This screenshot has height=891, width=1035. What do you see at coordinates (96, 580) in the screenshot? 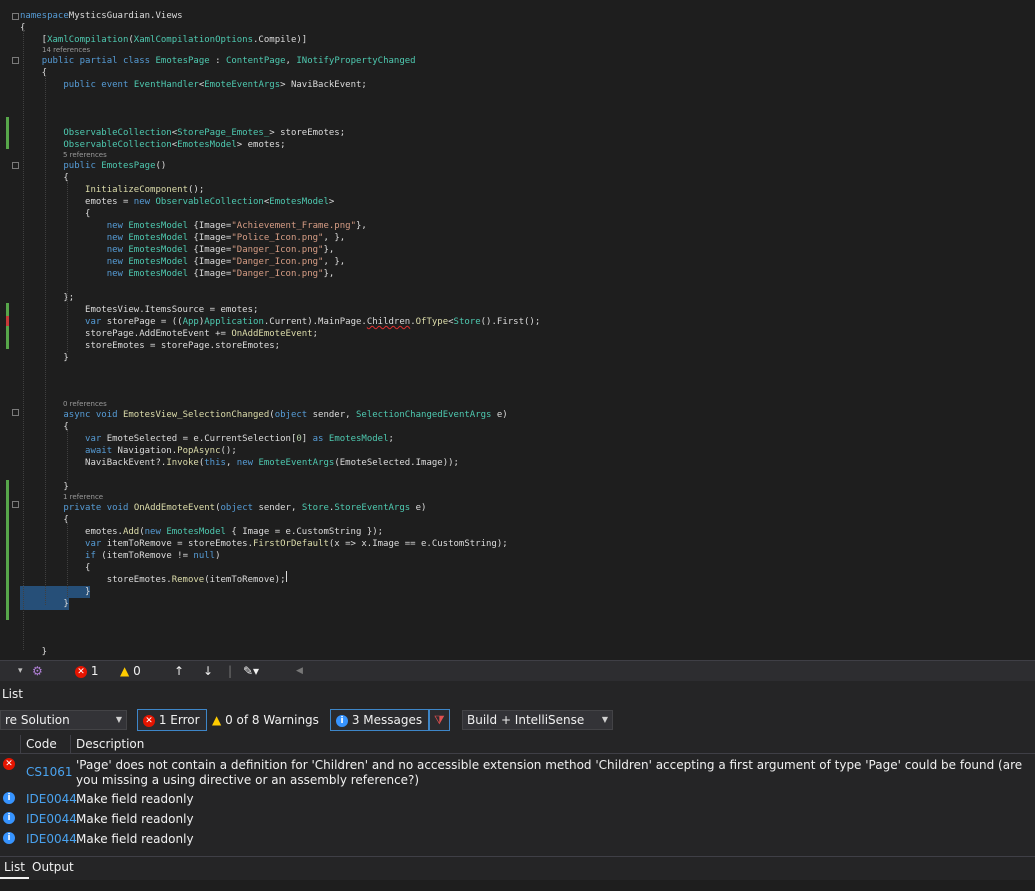
I see `code-token: storeEmotes.` at bounding box center [96, 580].